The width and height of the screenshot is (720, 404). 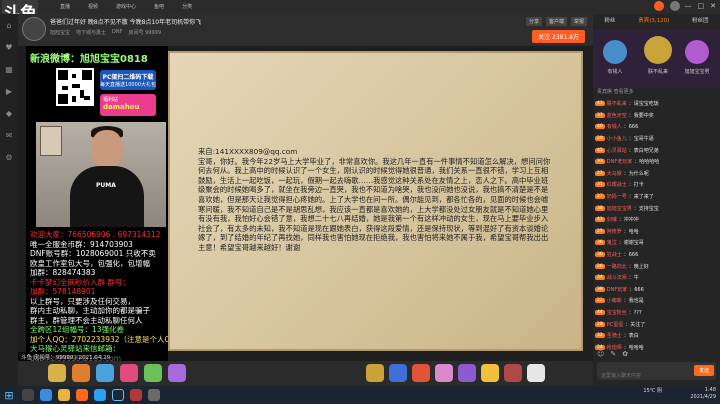 I want to click on chat-input, so click(x=645, y=376).